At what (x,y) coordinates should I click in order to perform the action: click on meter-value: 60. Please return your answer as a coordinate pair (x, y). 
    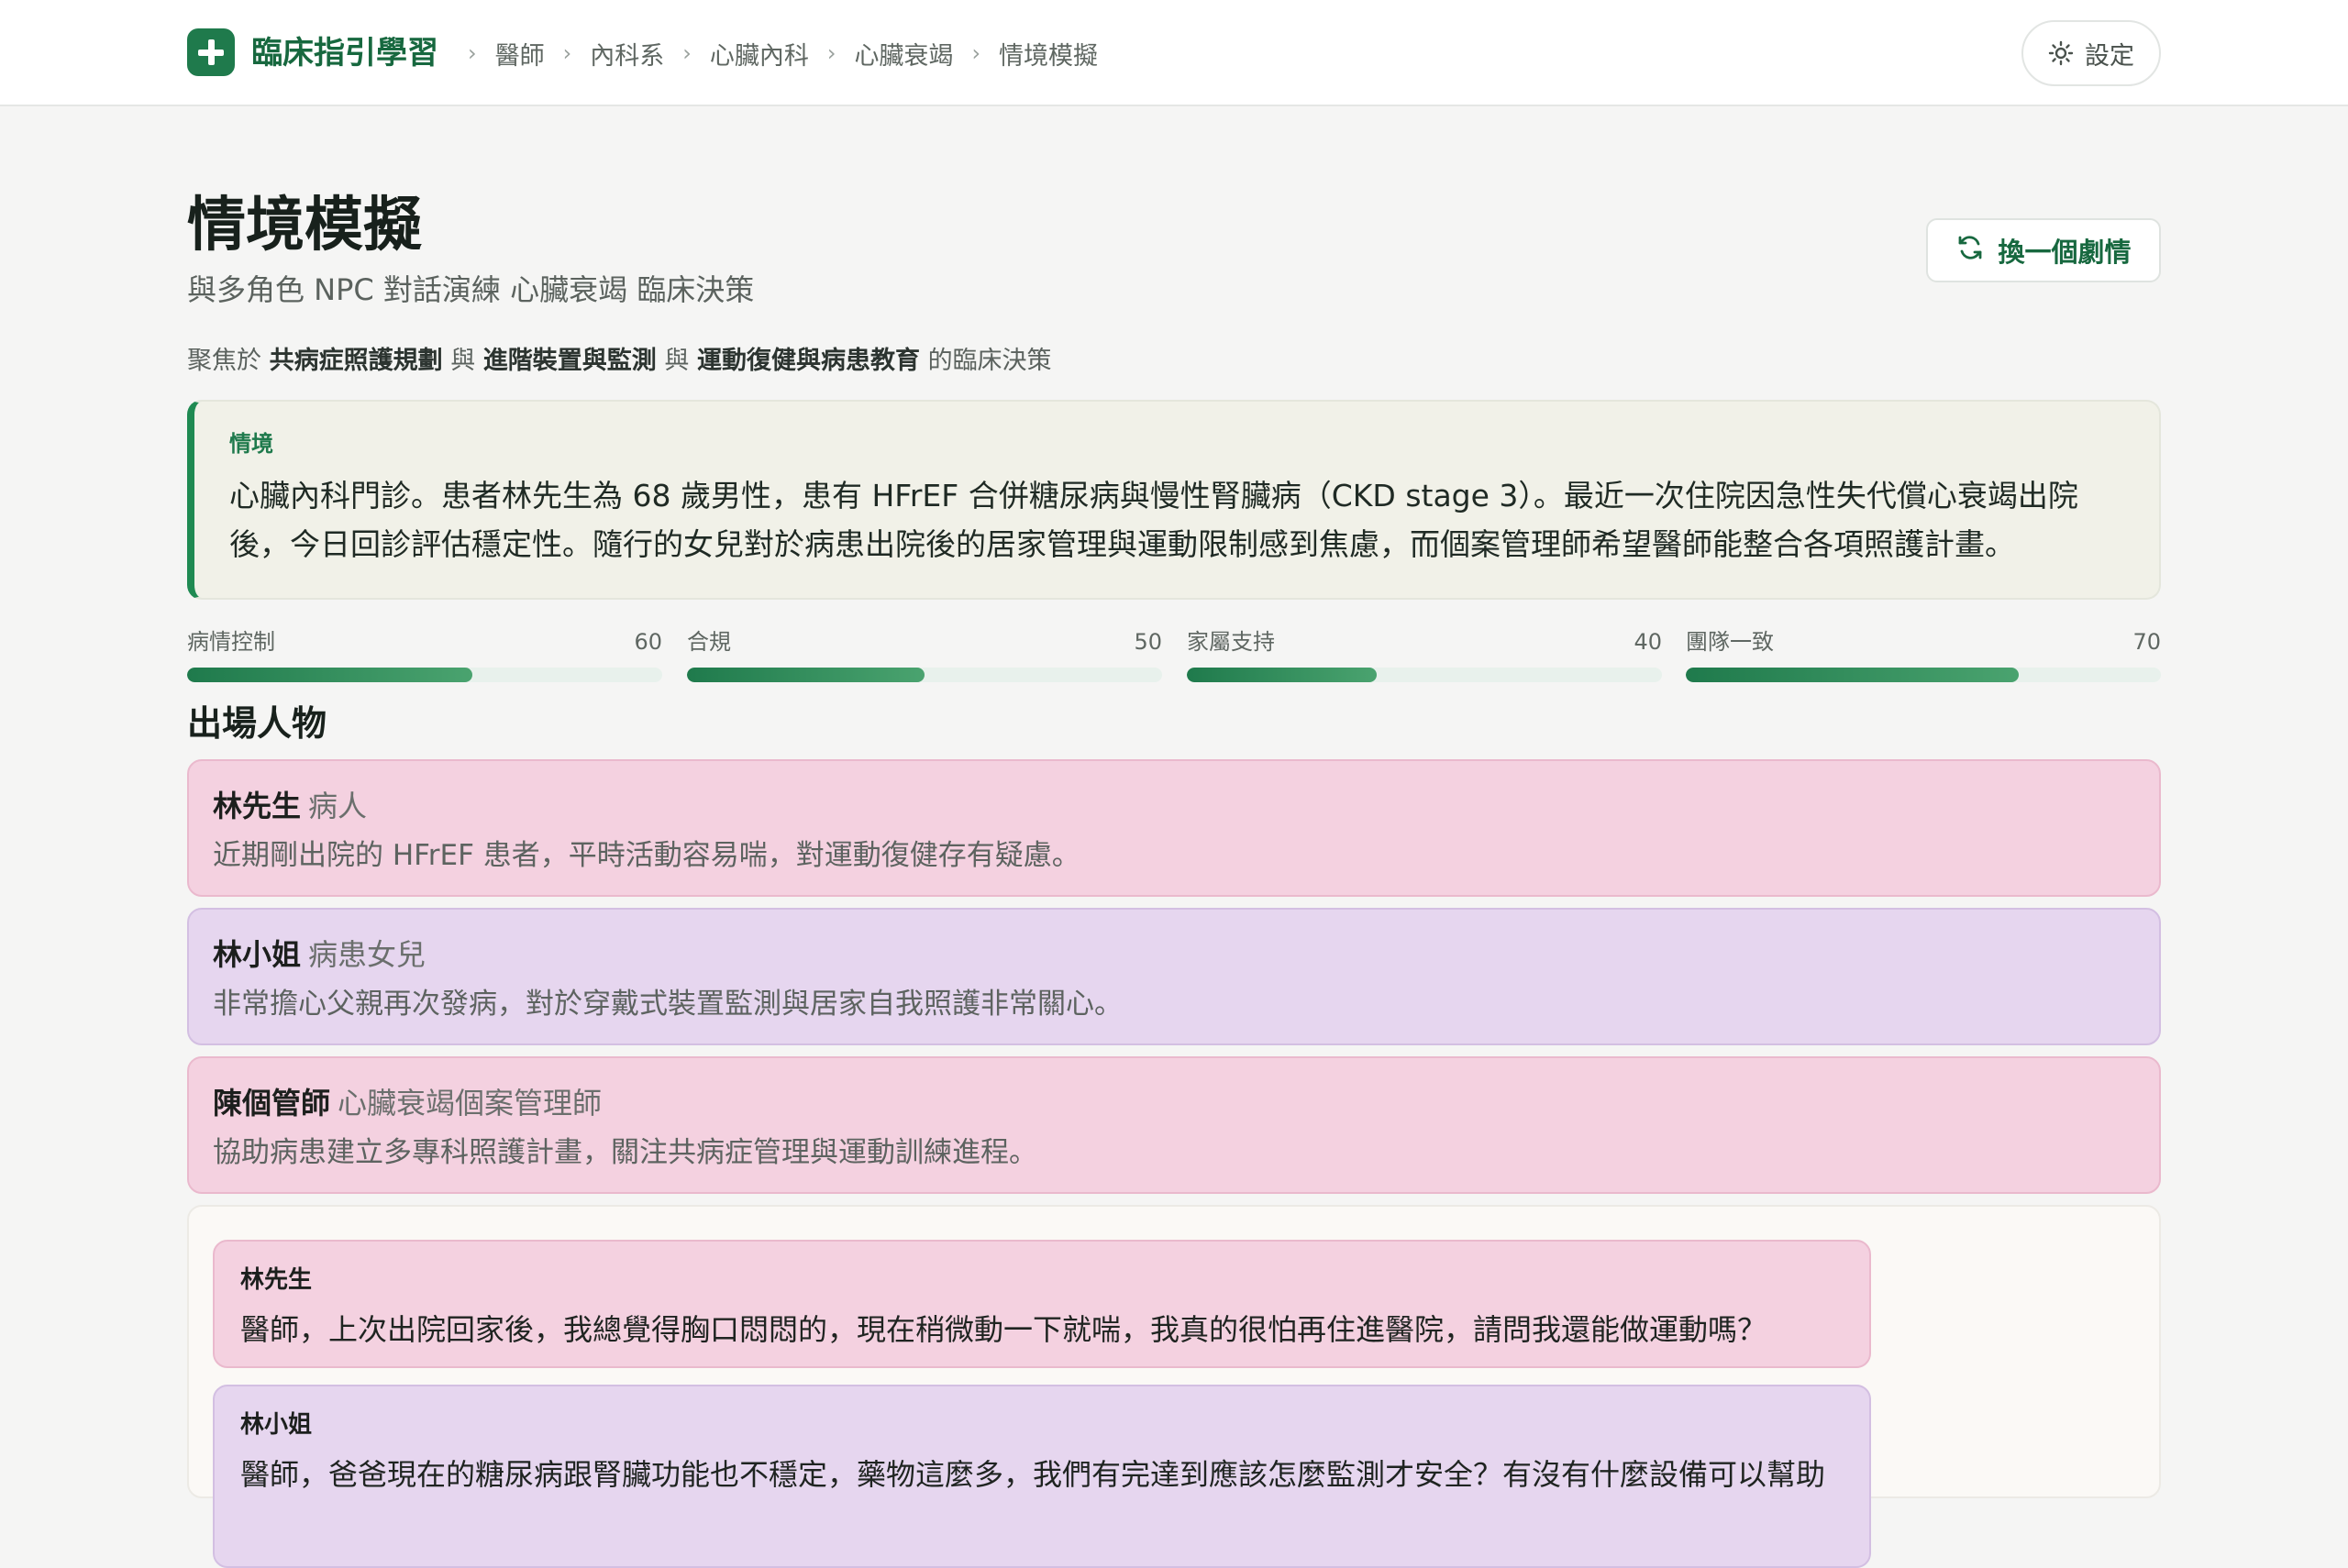
    Looking at the image, I should click on (648, 642).